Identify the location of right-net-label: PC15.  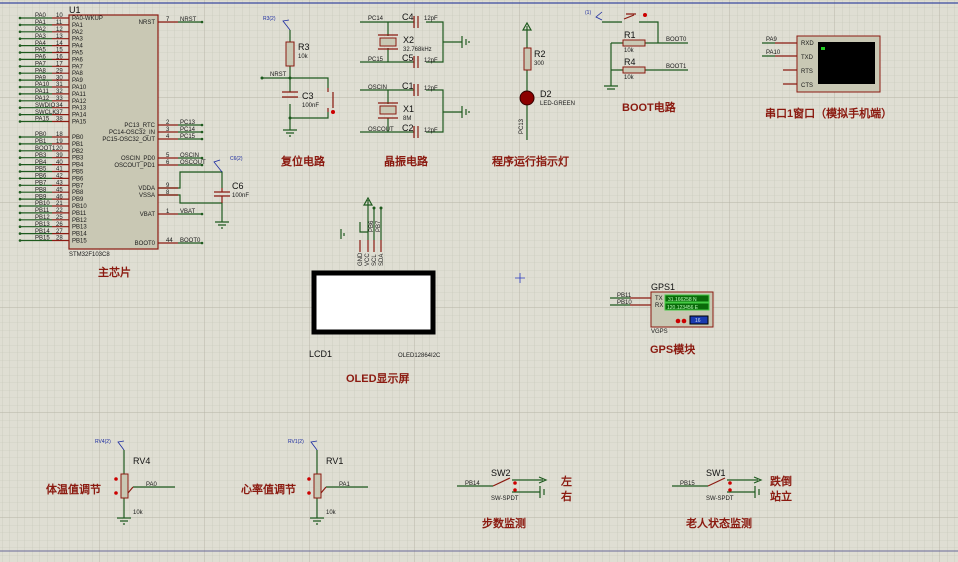
(188, 137).